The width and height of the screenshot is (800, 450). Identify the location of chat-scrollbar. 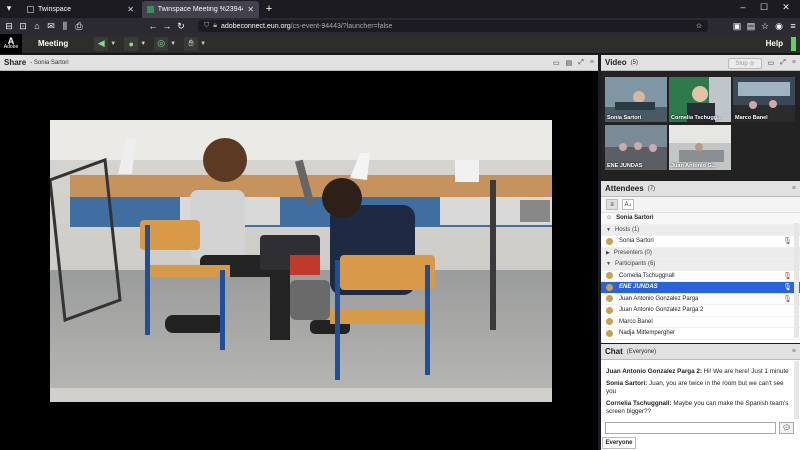
(796, 390).